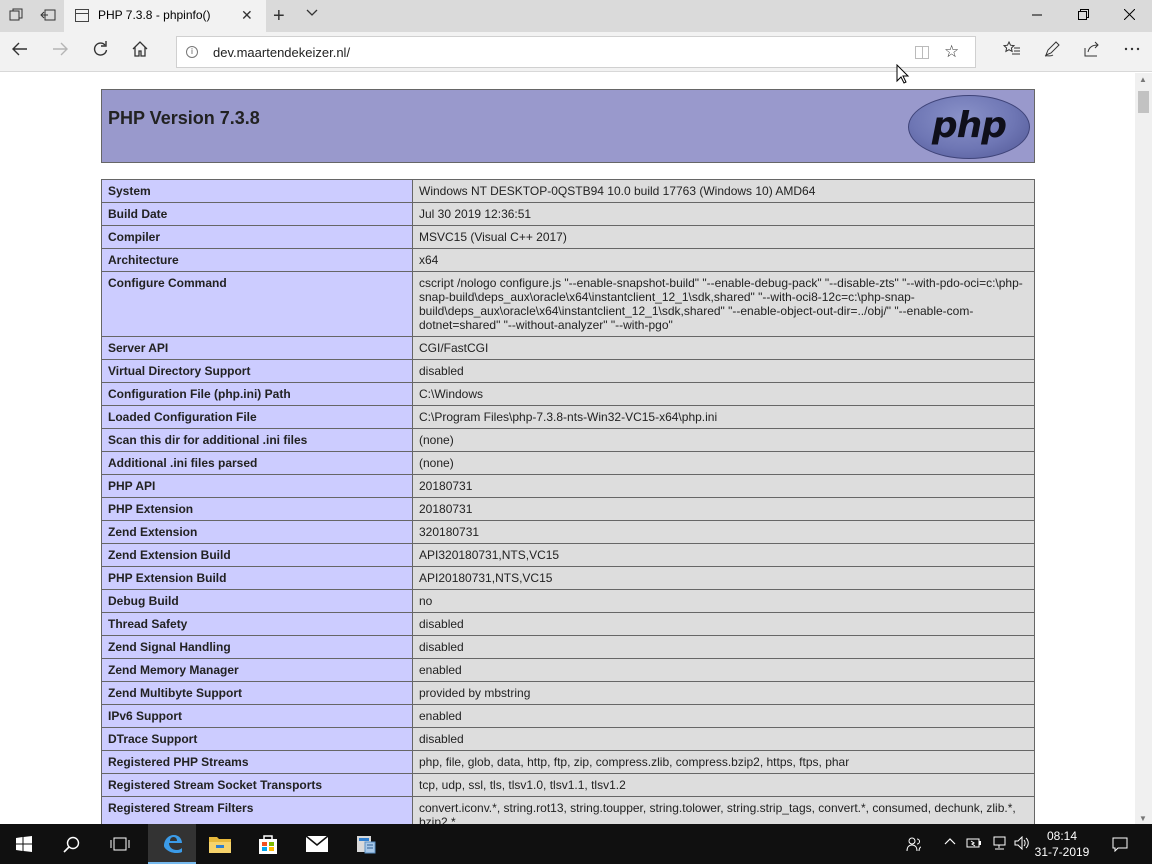 Image resolution: width=1152 pixels, height=864 pixels. Describe the element at coordinates (257, 785) in the screenshot. I see `row-key: Registered Stream Socket Transports` at that location.